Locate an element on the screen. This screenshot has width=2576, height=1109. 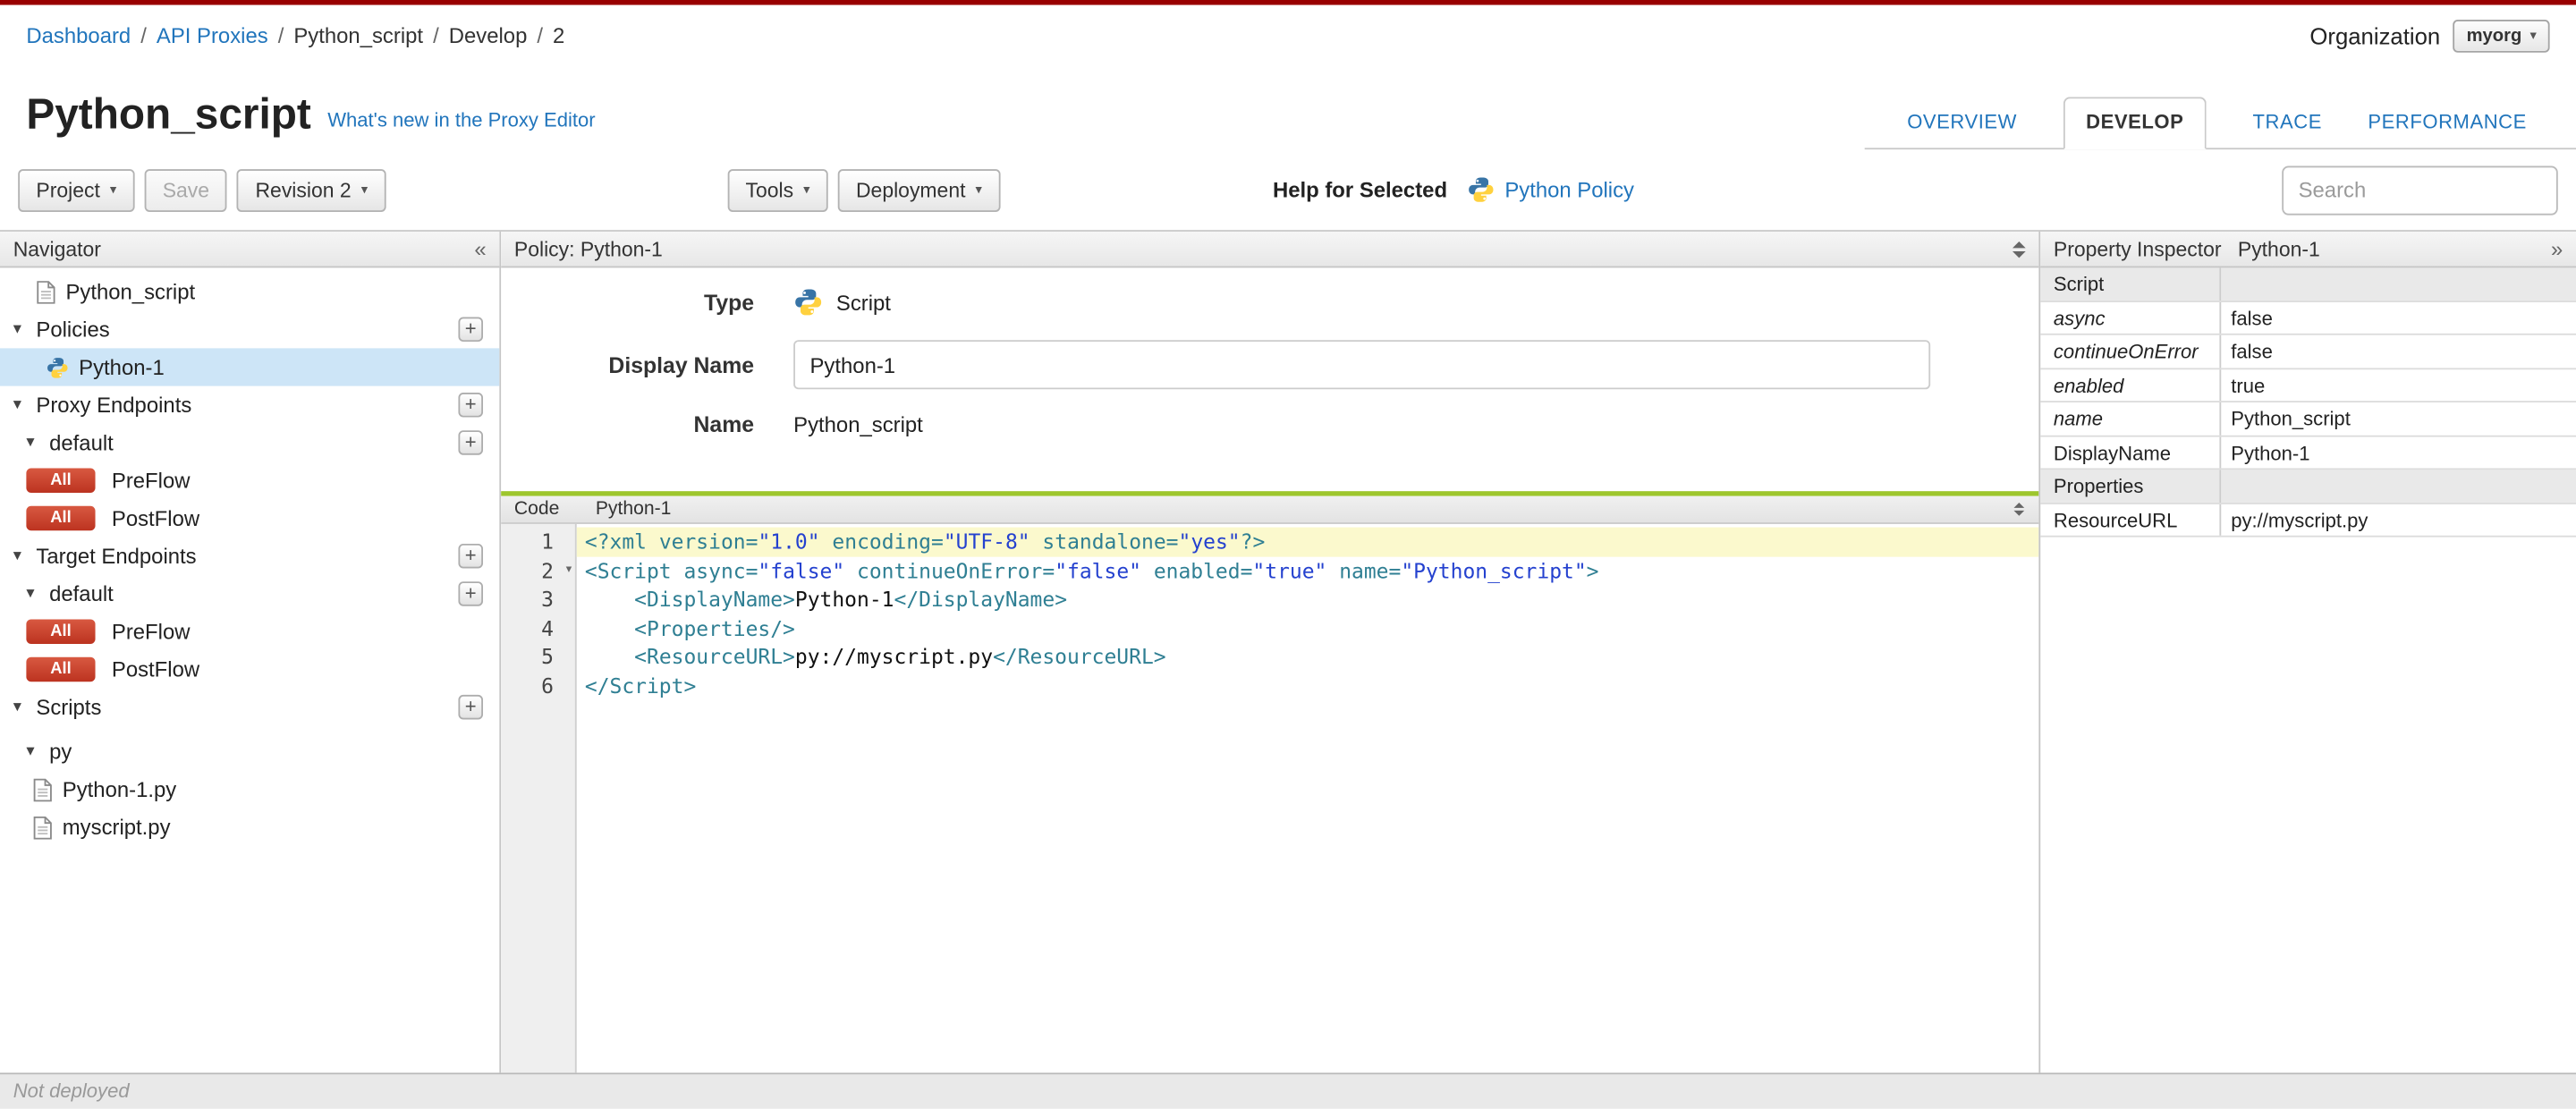
python-policy-help-link: Python Policy is located at coordinates (1569, 190).